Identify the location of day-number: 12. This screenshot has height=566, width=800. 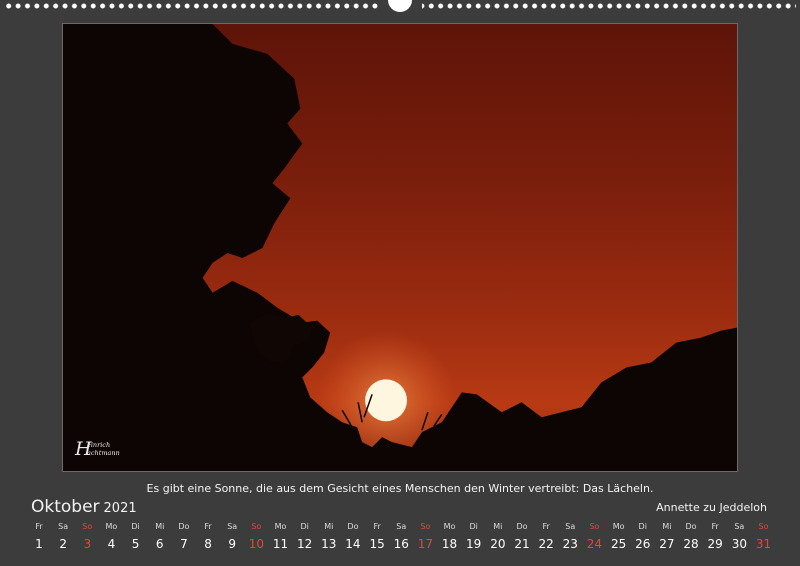
(305, 544).